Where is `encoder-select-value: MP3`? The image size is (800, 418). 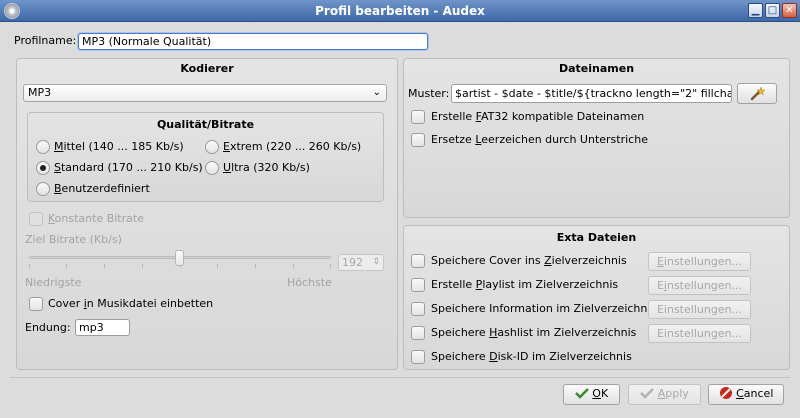
encoder-select-value: MP3 is located at coordinates (40, 92).